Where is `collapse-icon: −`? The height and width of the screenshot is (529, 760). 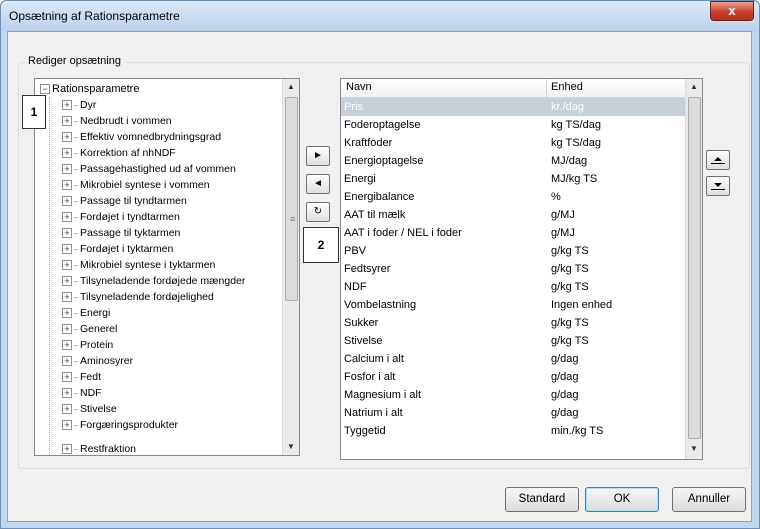 collapse-icon: − is located at coordinates (45, 89).